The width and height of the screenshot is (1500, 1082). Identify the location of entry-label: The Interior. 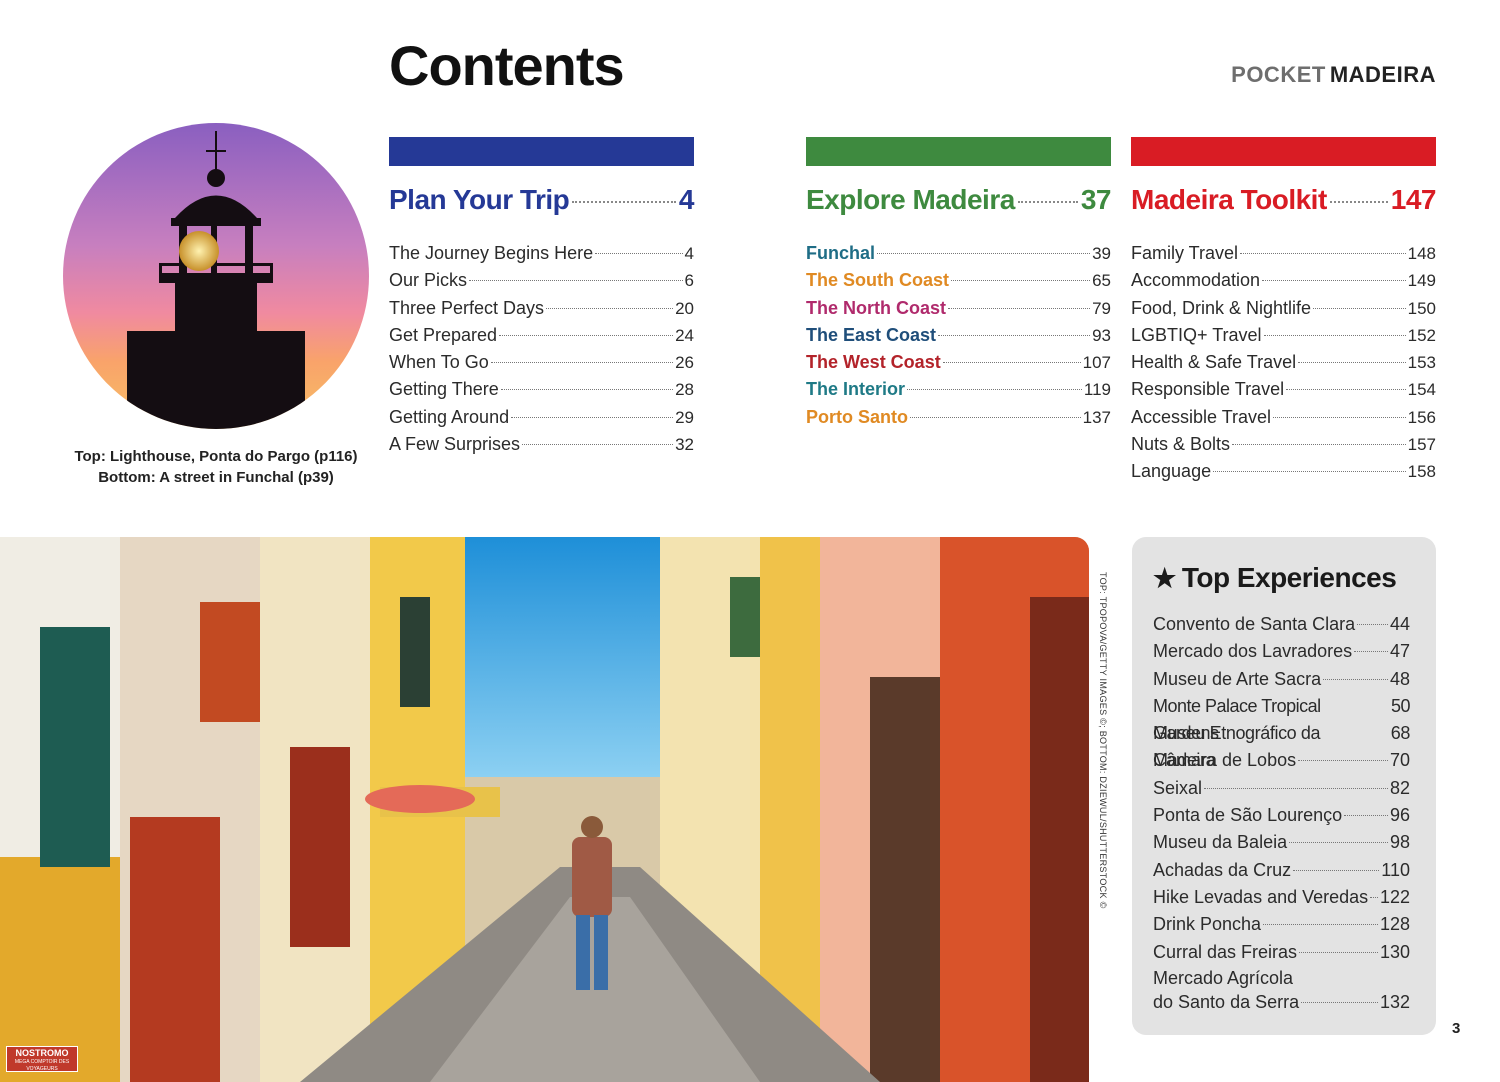
(856, 389).